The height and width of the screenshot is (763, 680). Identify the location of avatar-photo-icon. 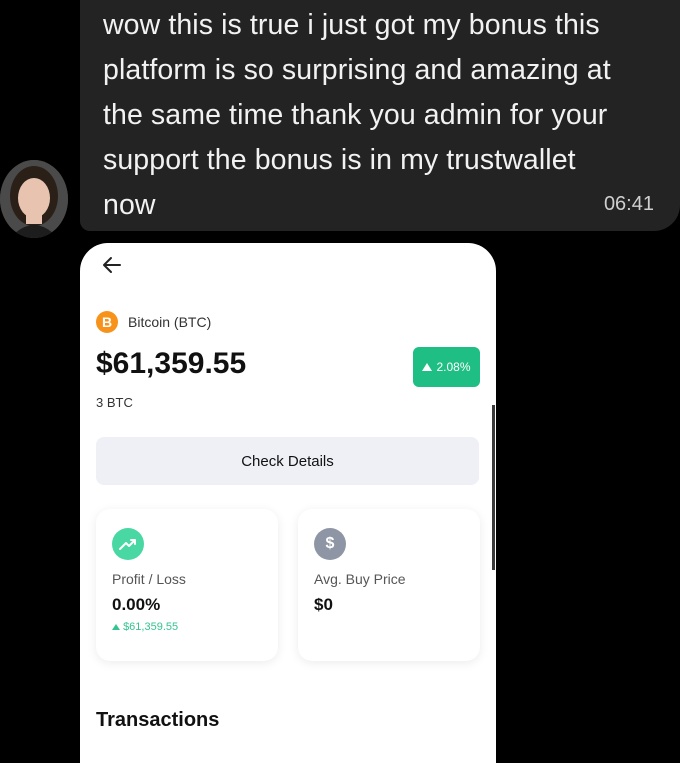
(34, 199).